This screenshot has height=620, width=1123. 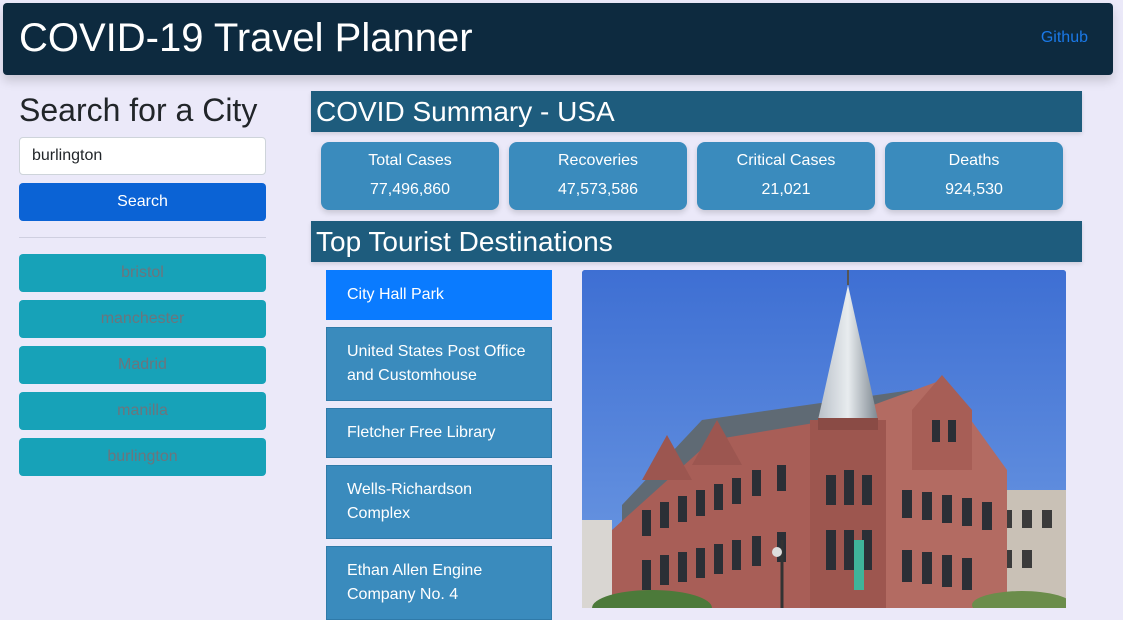 What do you see at coordinates (246, 38) in the screenshot?
I see `app-title: COVID-19 Travel Planner` at bounding box center [246, 38].